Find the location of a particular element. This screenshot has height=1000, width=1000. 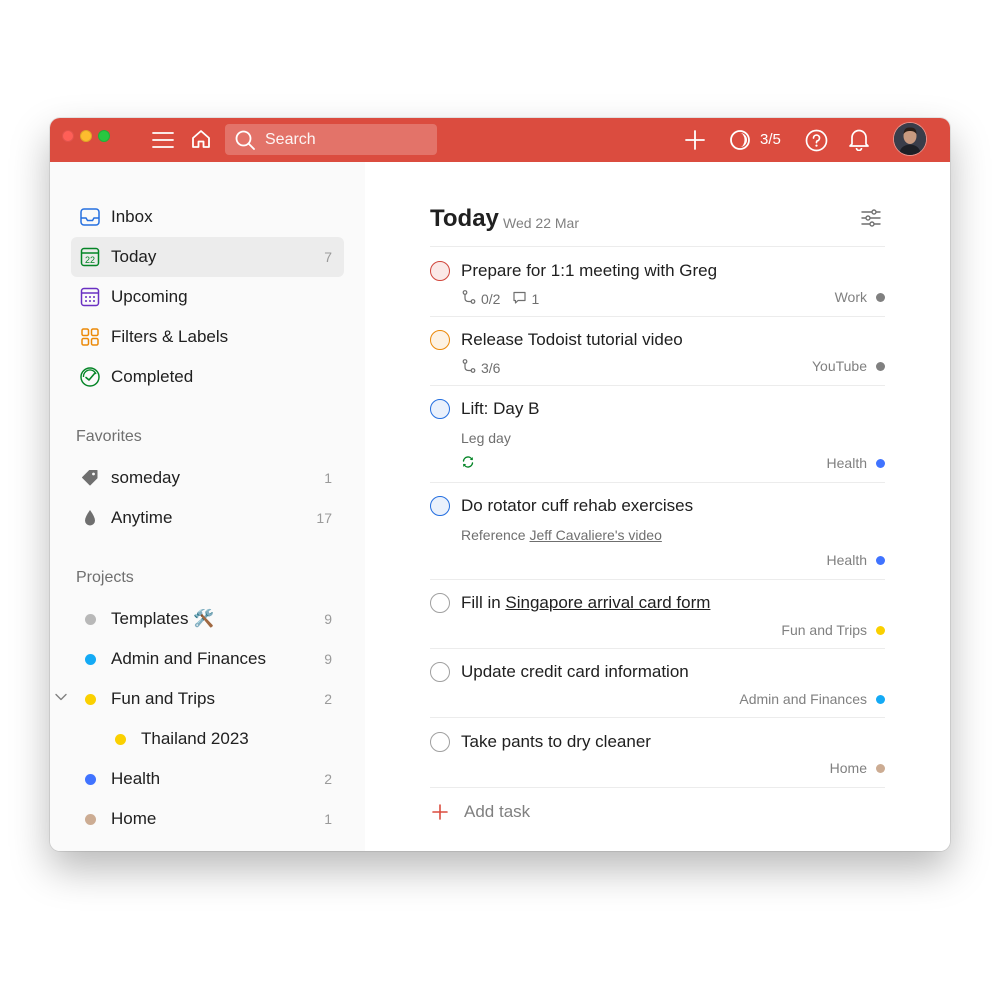

sidebar-item-label: Anytime is located at coordinates (142, 517).